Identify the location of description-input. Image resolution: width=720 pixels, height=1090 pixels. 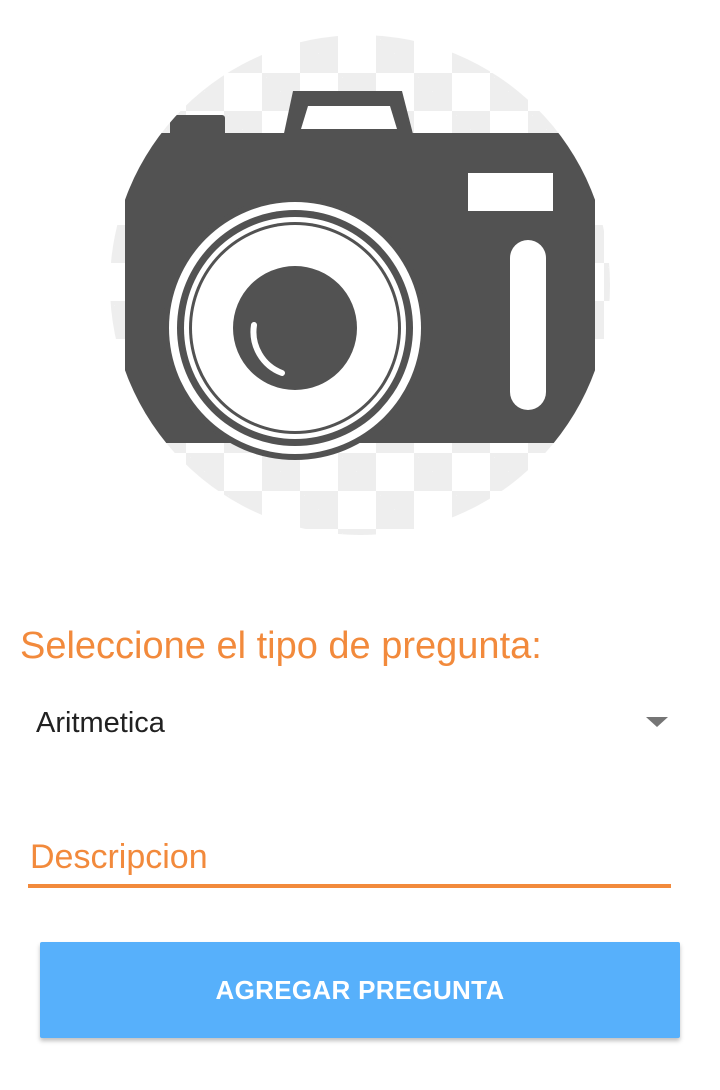
(349, 859).